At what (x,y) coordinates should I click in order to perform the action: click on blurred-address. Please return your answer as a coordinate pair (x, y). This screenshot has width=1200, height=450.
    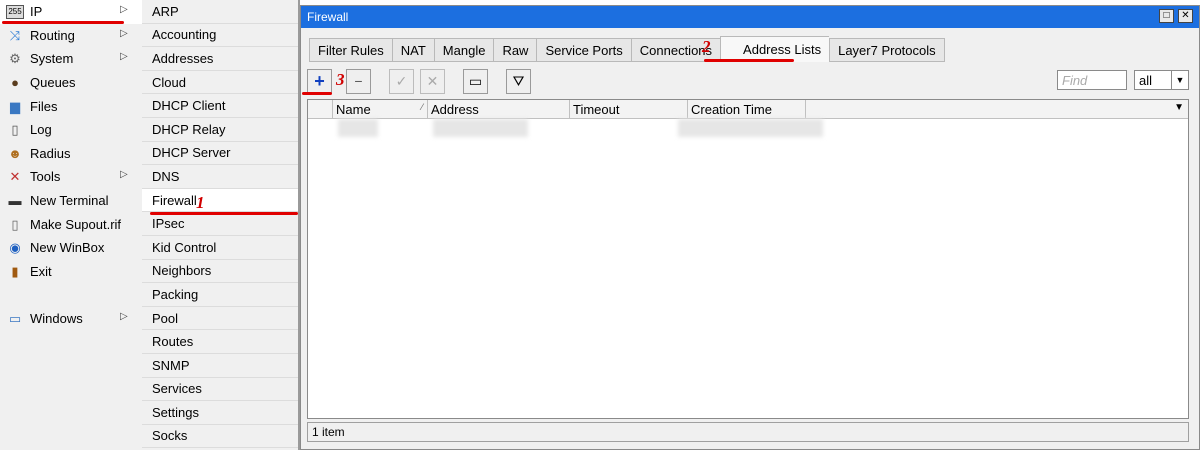
    Looking at the image, I should click on (480, 128).